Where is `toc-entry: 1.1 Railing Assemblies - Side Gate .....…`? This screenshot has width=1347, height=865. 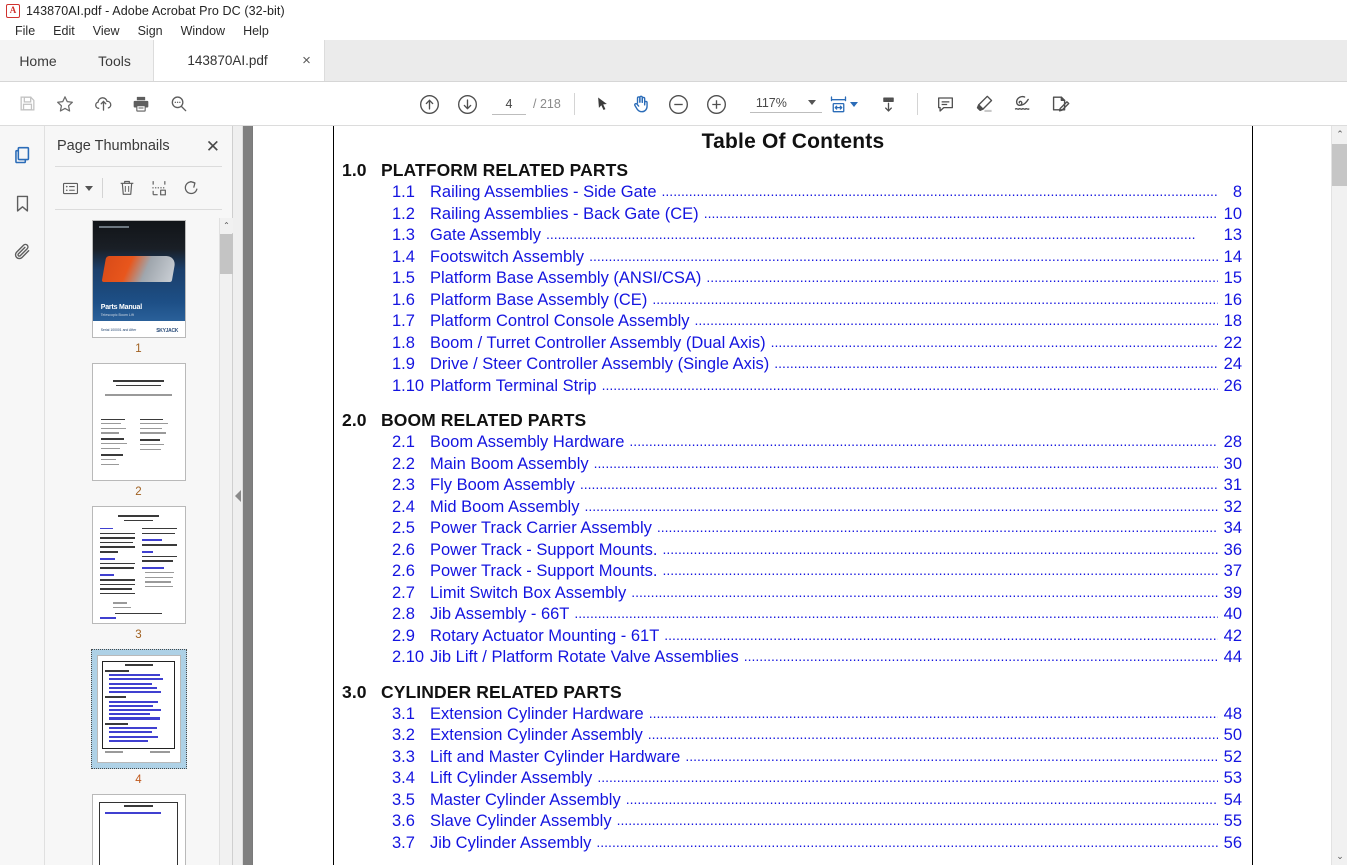
toc-entry: 1.1 Railing Assemblies - Side Gate .....… is located at coordinates (792, 193).